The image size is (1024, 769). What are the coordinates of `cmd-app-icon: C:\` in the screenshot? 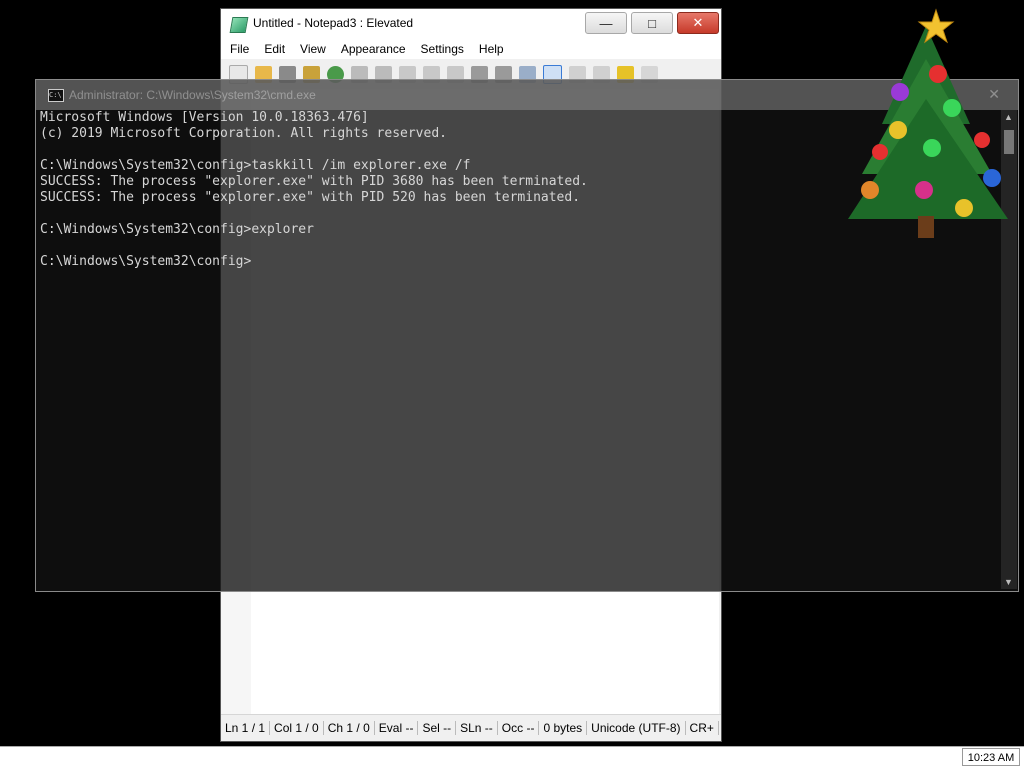 It's located at (56, 95).